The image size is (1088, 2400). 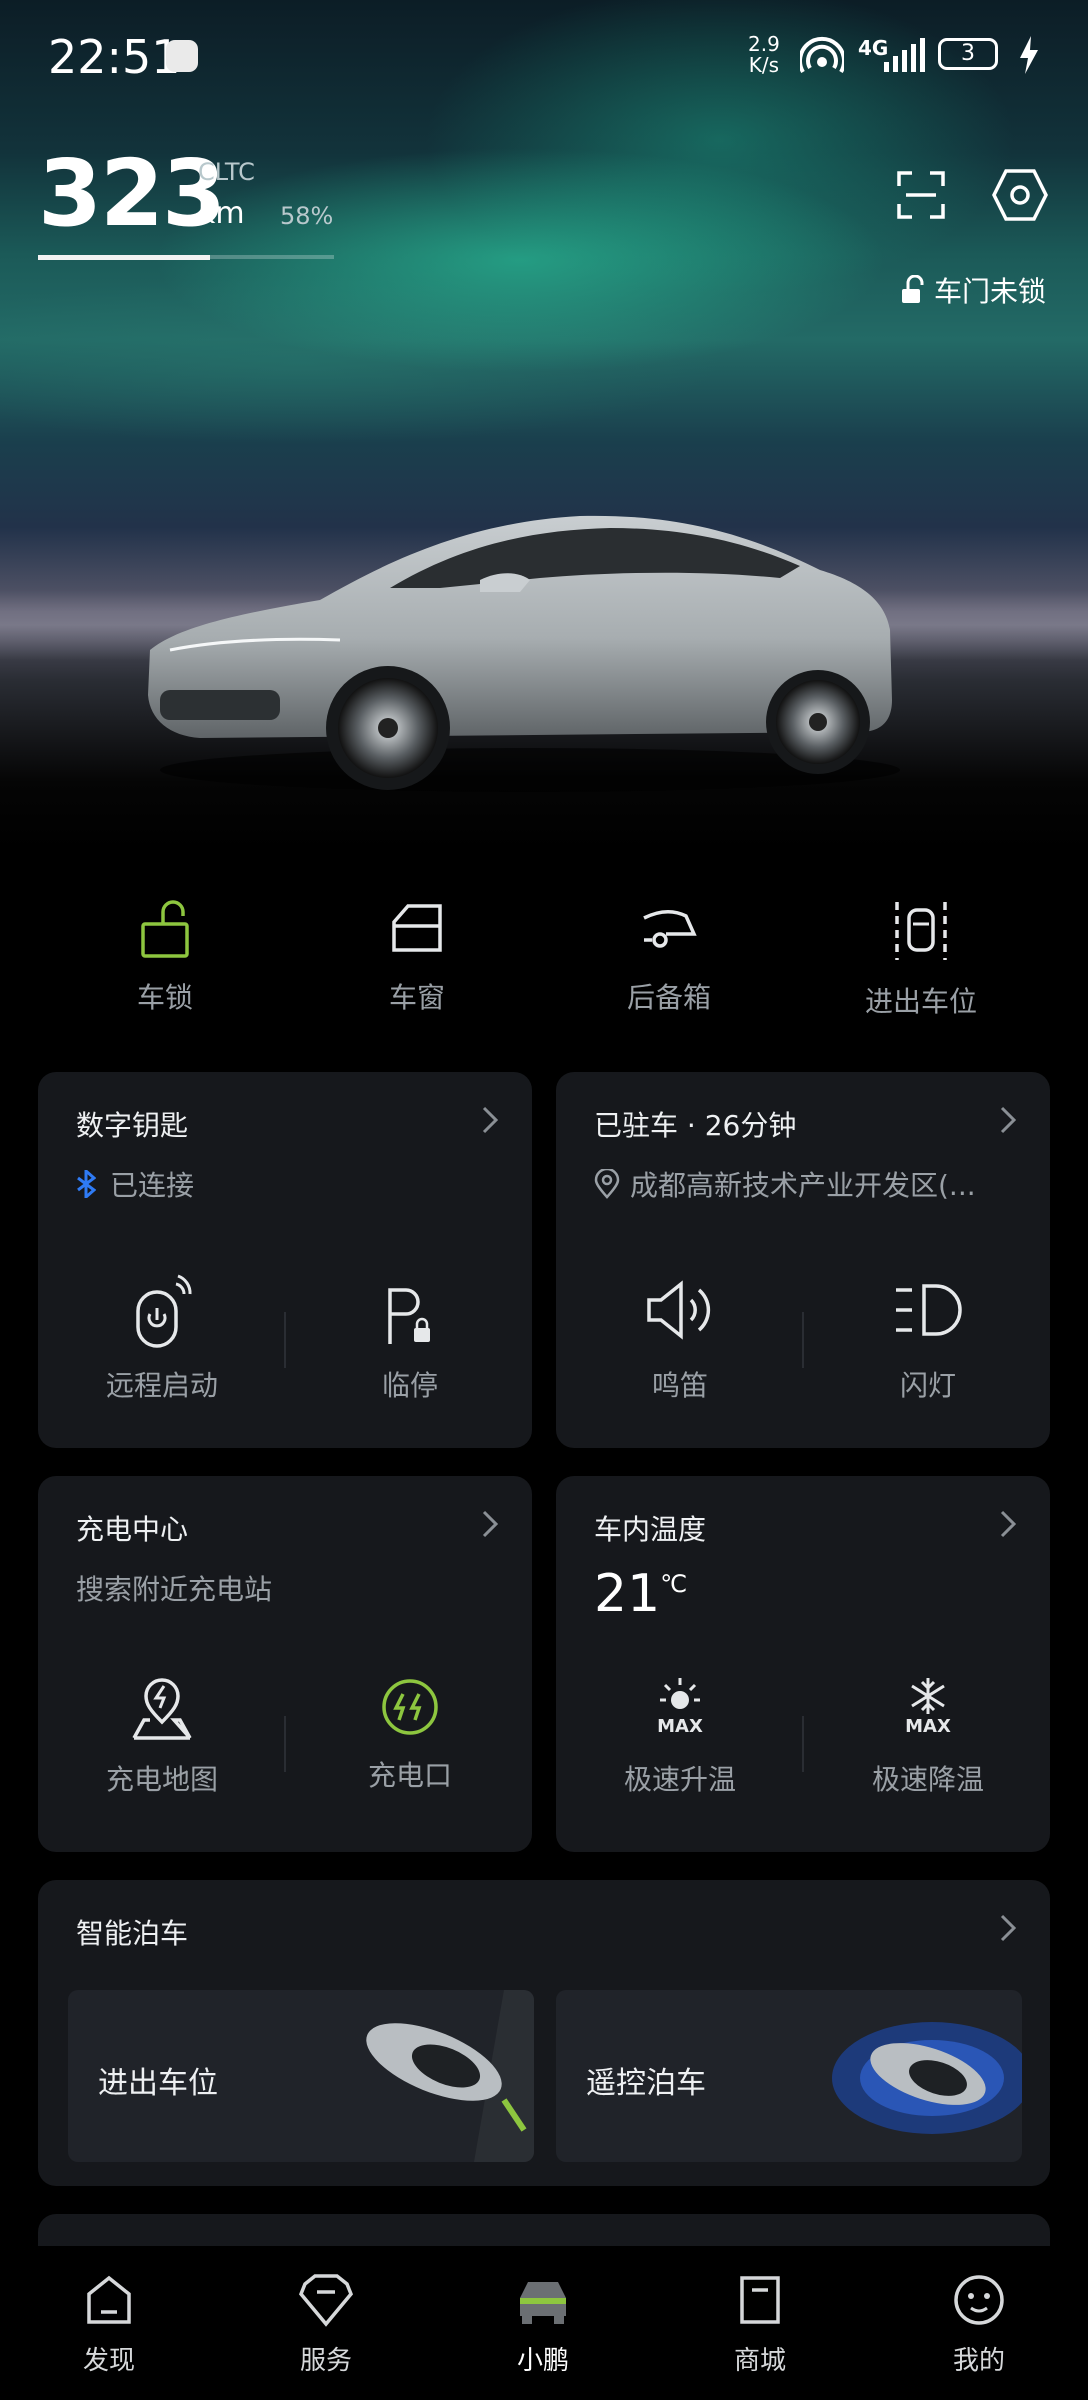 I want to click on temperature-unit: ℃, so click(x=674, y=1584).